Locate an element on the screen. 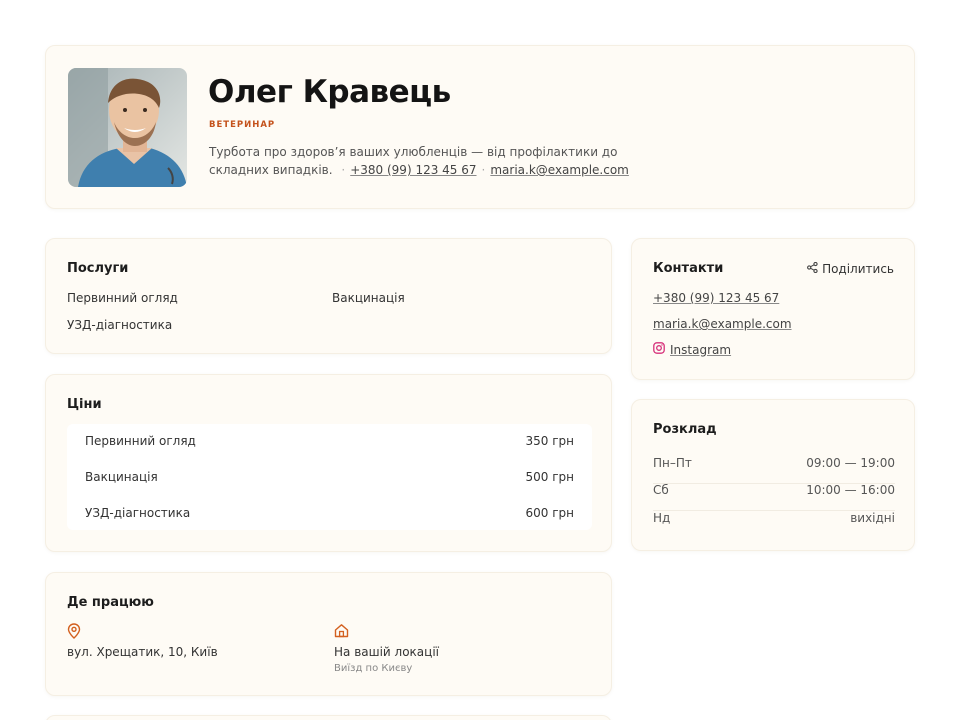 The image size is (960, 720). avatar is located at coordinates (127, 127).